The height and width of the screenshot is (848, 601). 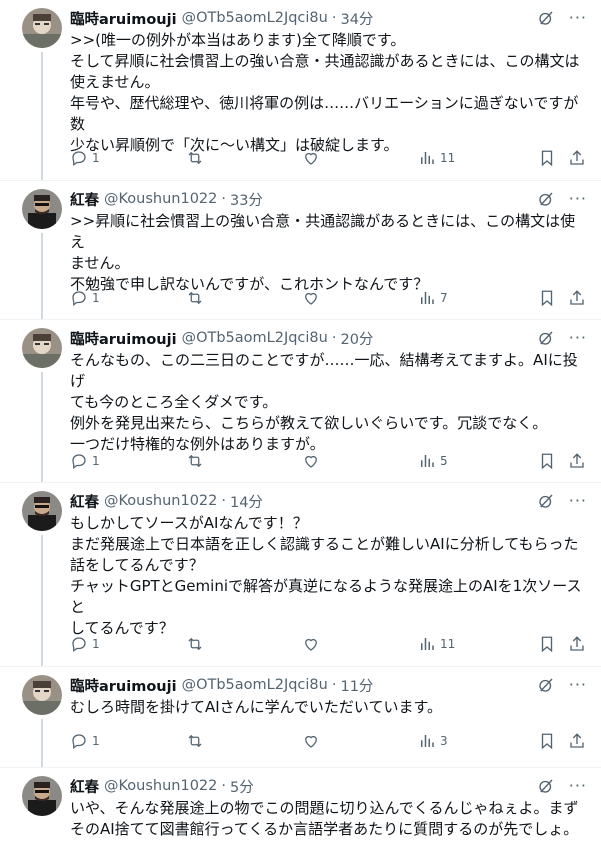 What do you see at coordinates (242, 786) in the screenshot?
I see `timestamp: 5分` at bounding box center [242, 786].